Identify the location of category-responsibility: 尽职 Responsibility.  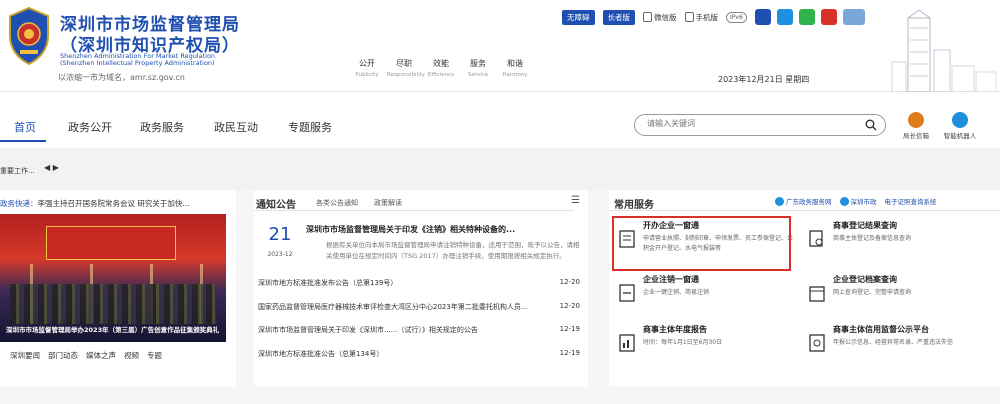
(406, 68).